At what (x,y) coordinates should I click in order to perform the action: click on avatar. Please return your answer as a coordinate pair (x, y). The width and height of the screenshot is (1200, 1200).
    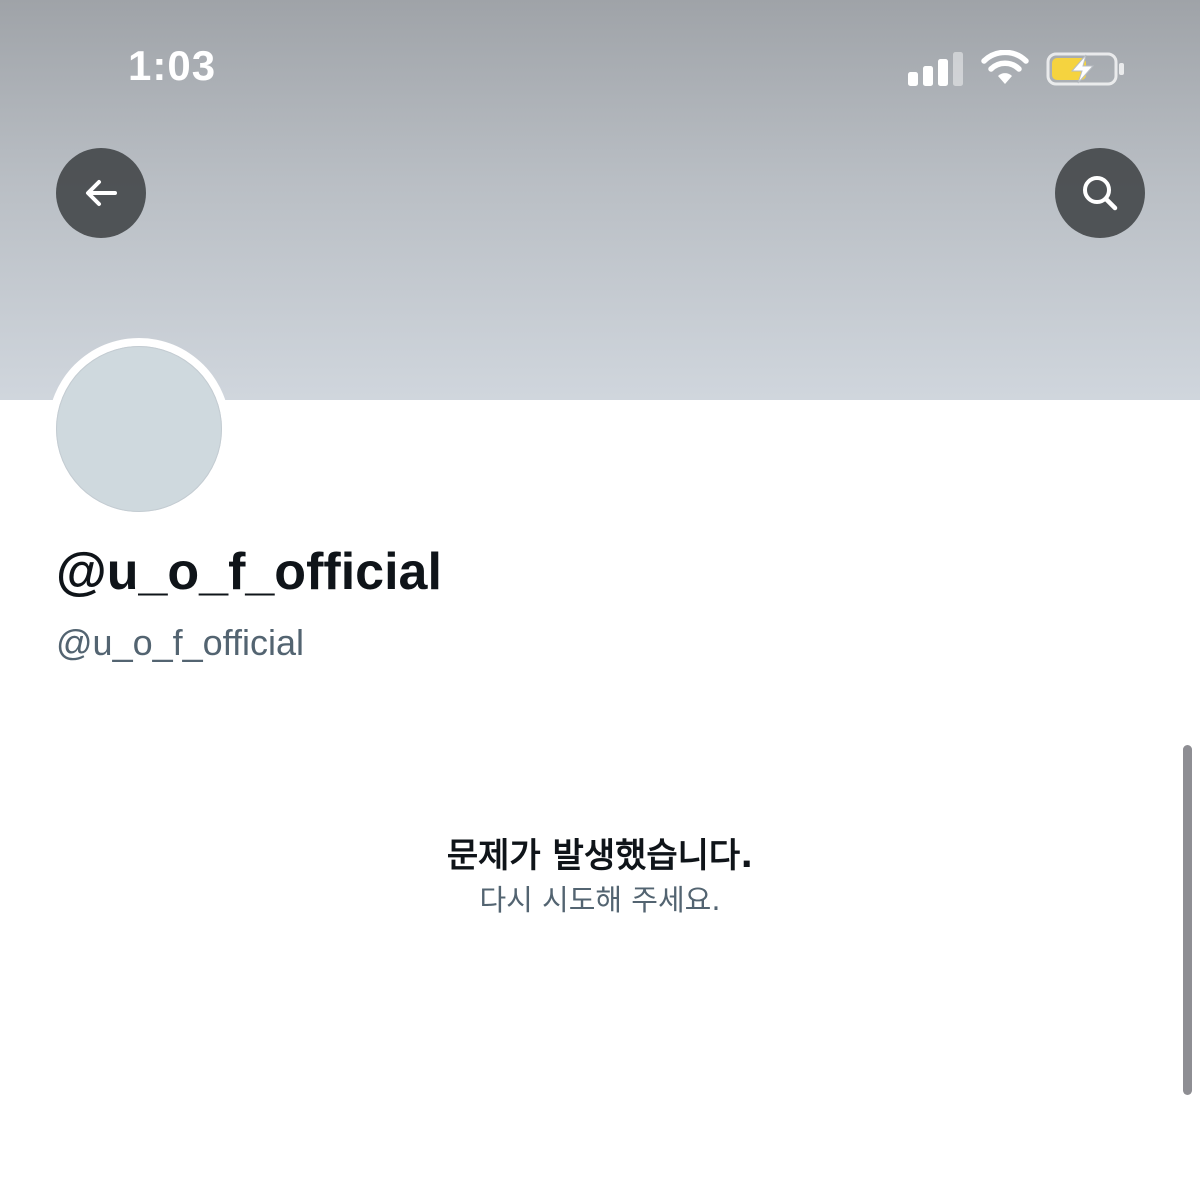
    Looking at the image, I should click on (139, 429).